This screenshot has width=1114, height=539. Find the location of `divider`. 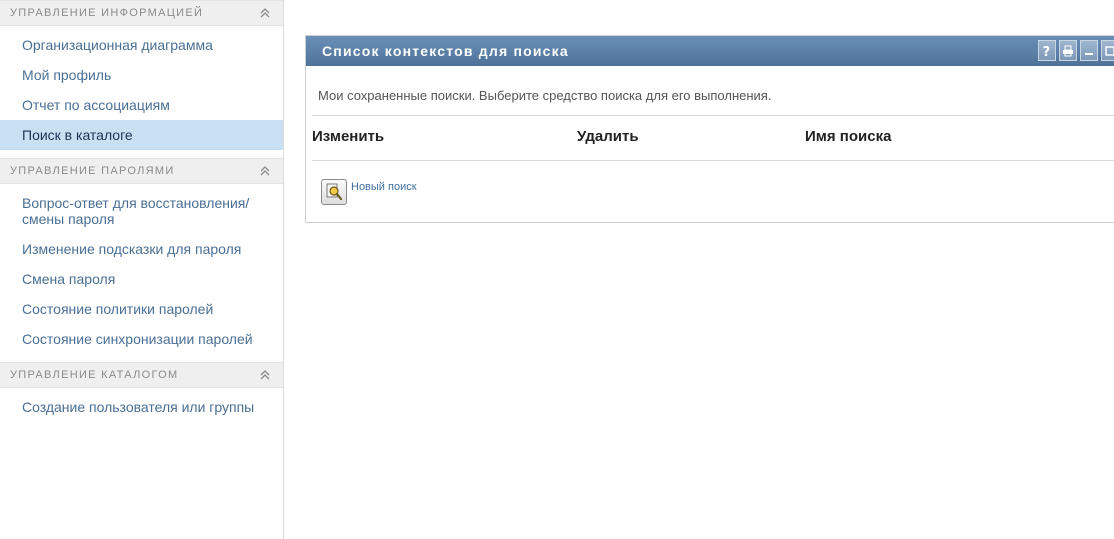

divider is located at coordinates (713, 160).